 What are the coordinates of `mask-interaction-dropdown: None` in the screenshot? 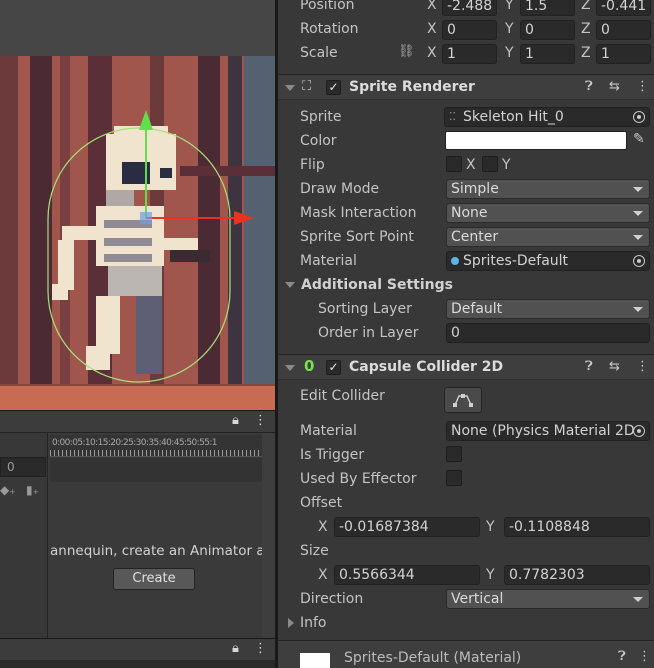 It's located at (548, 213).